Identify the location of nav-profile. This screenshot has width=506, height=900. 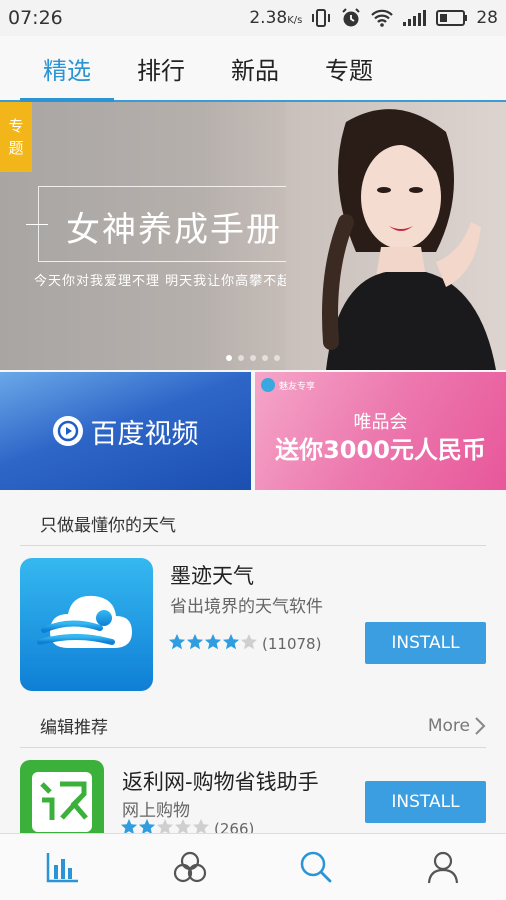
(443, 867).